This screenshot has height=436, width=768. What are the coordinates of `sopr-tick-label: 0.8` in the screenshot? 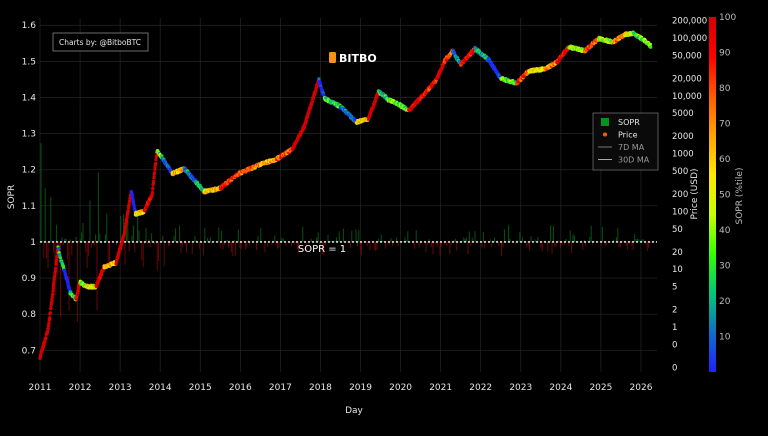 It's located at (29, 315).